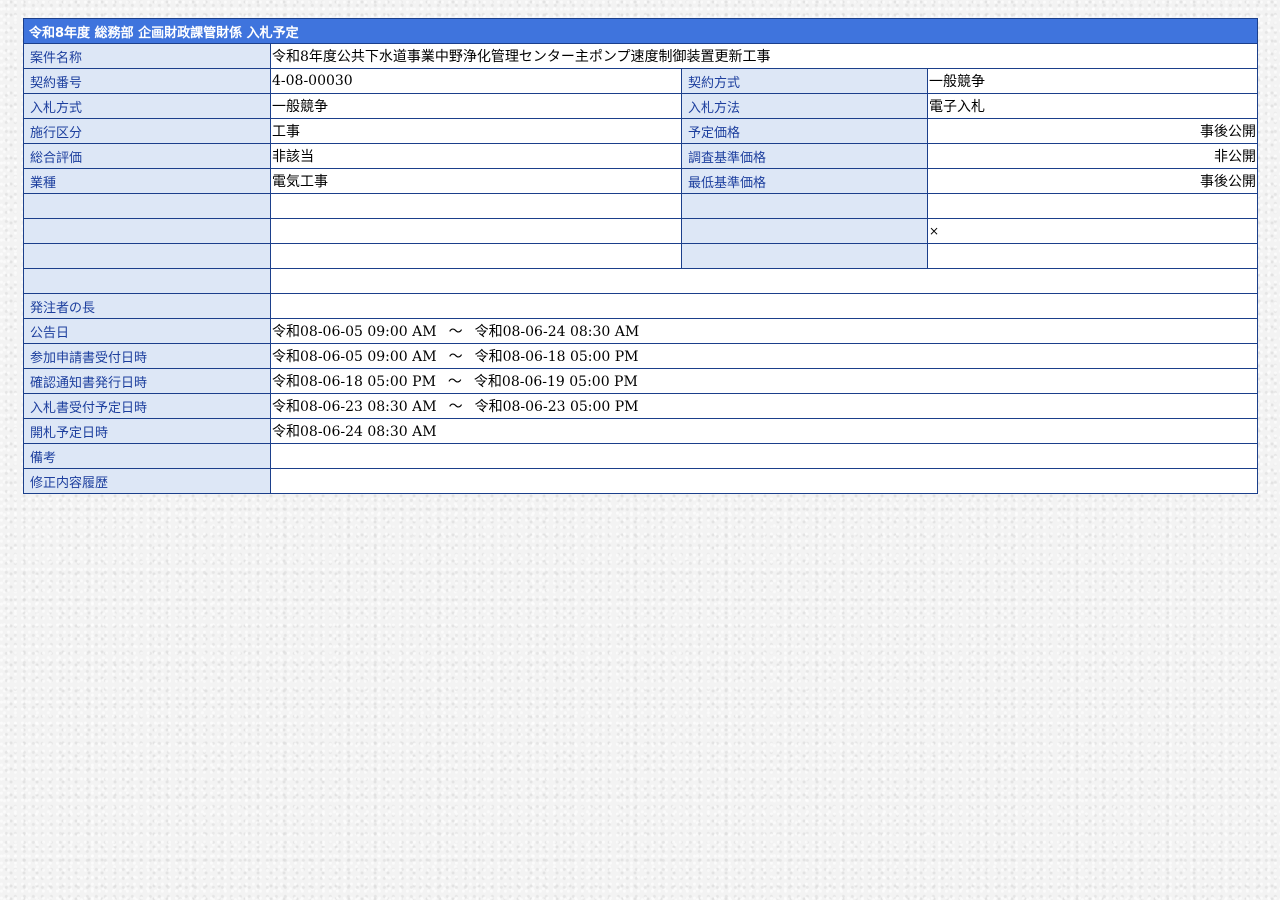 This screenshot has width=1280, height=900. Describe the element at coordinates (147, 131) in the screenshot. I see `category-label: 施行区分` at that location.